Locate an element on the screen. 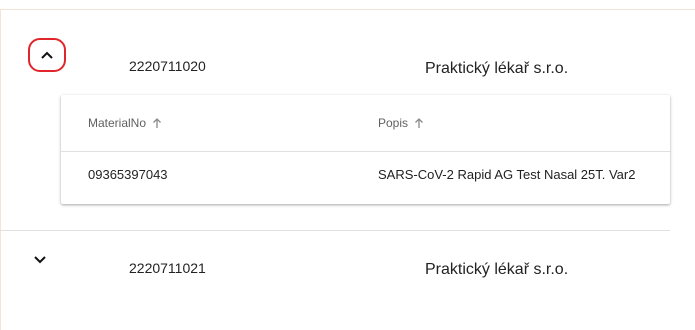  column-header-label: Popis is located at coordinates (393, 123).